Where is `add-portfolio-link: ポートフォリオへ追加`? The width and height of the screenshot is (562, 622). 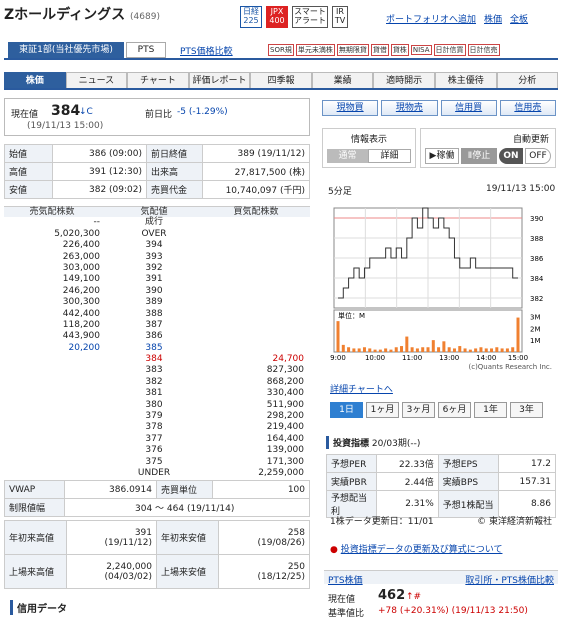 add-portfolio-link: ポートフォリオへ追加 is located at coordinates (431, 18).